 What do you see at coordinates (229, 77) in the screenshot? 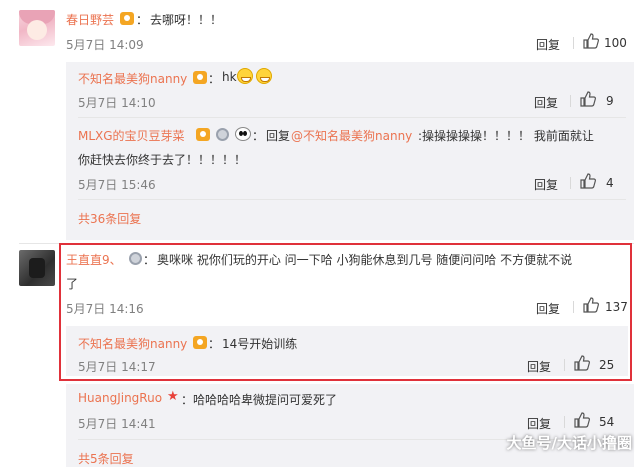
I see `reply-text: hk` at bounding box center [229, 77].